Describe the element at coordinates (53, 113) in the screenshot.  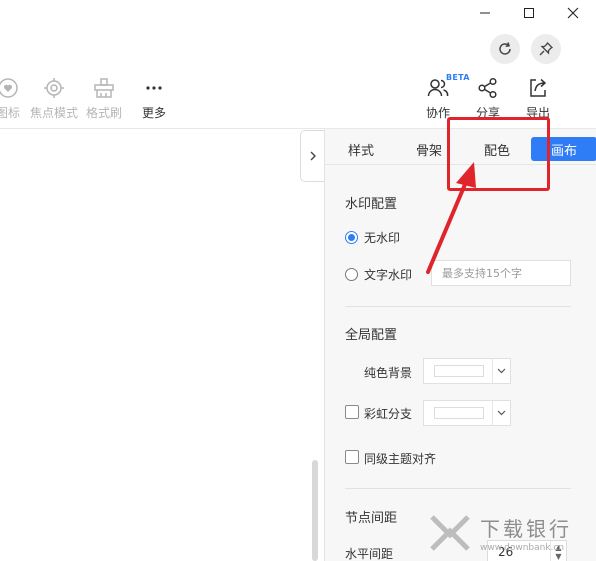
I see `toolbar-label: 焦点模式` at that location.